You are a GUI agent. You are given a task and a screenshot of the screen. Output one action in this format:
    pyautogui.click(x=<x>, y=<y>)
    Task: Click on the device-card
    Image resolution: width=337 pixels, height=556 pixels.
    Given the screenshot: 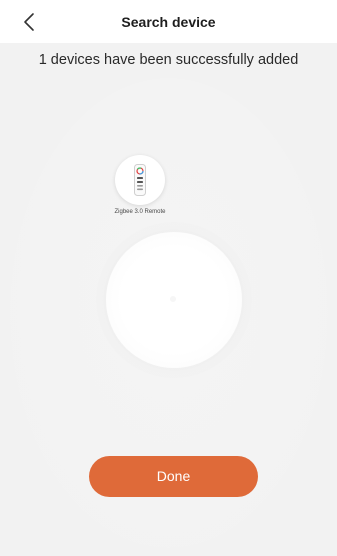 What is the action you would take?
    pyautogui.click(x=140, y=180)
    